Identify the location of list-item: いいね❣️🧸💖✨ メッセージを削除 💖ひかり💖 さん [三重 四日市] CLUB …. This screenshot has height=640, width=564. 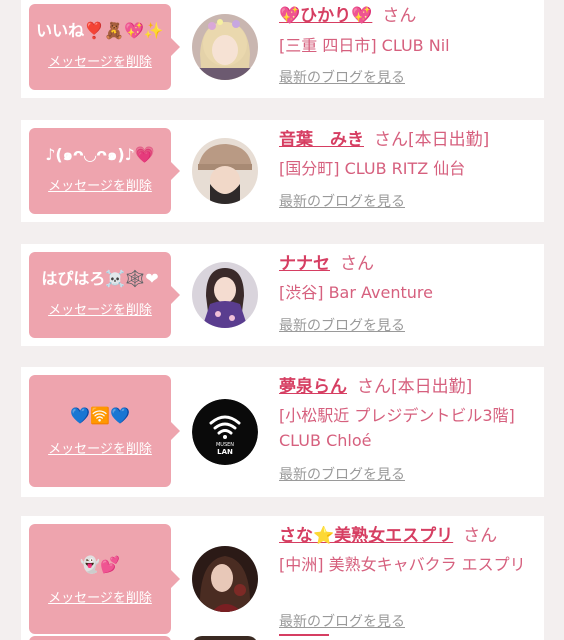
(282, 49).